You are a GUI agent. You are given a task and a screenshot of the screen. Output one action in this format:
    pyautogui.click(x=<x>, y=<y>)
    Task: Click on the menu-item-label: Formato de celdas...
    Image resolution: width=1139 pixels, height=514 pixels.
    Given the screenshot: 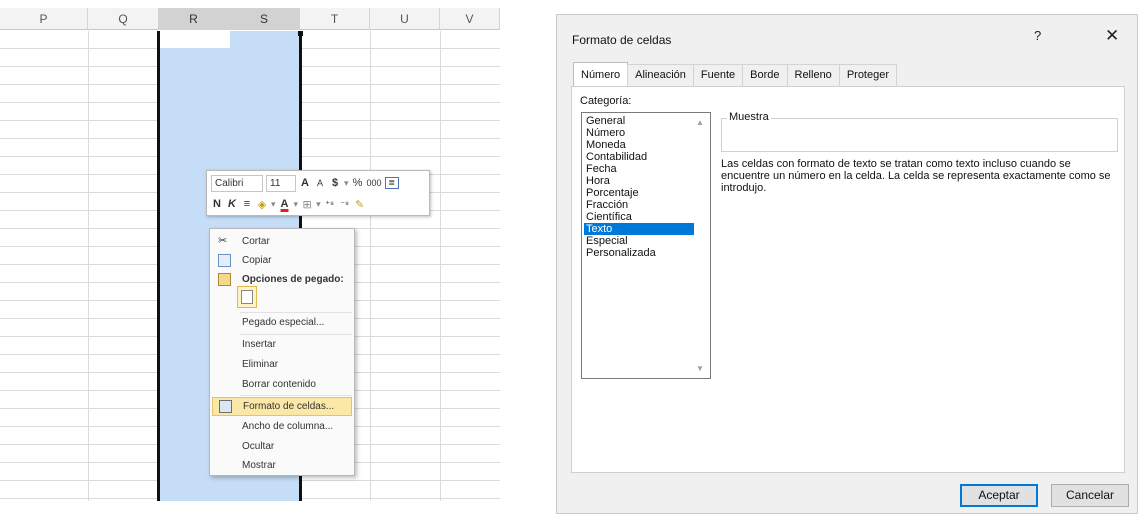 What is the action you would take?
    pyautogui.click(x=289, y=406)
    